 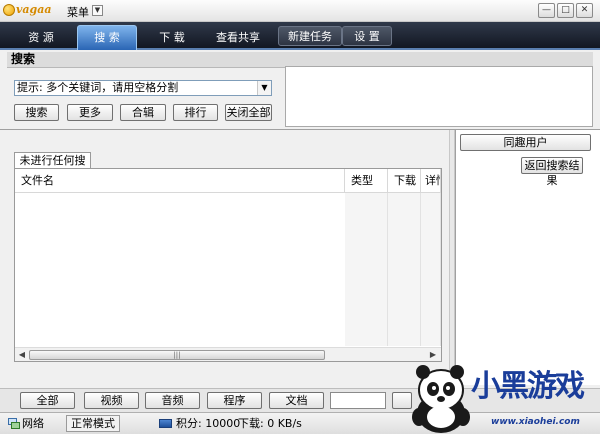 What do you see at coordinates (90, 112) in the screenshot?
I see `more-button: 更多` at bounding box center [90, 112].